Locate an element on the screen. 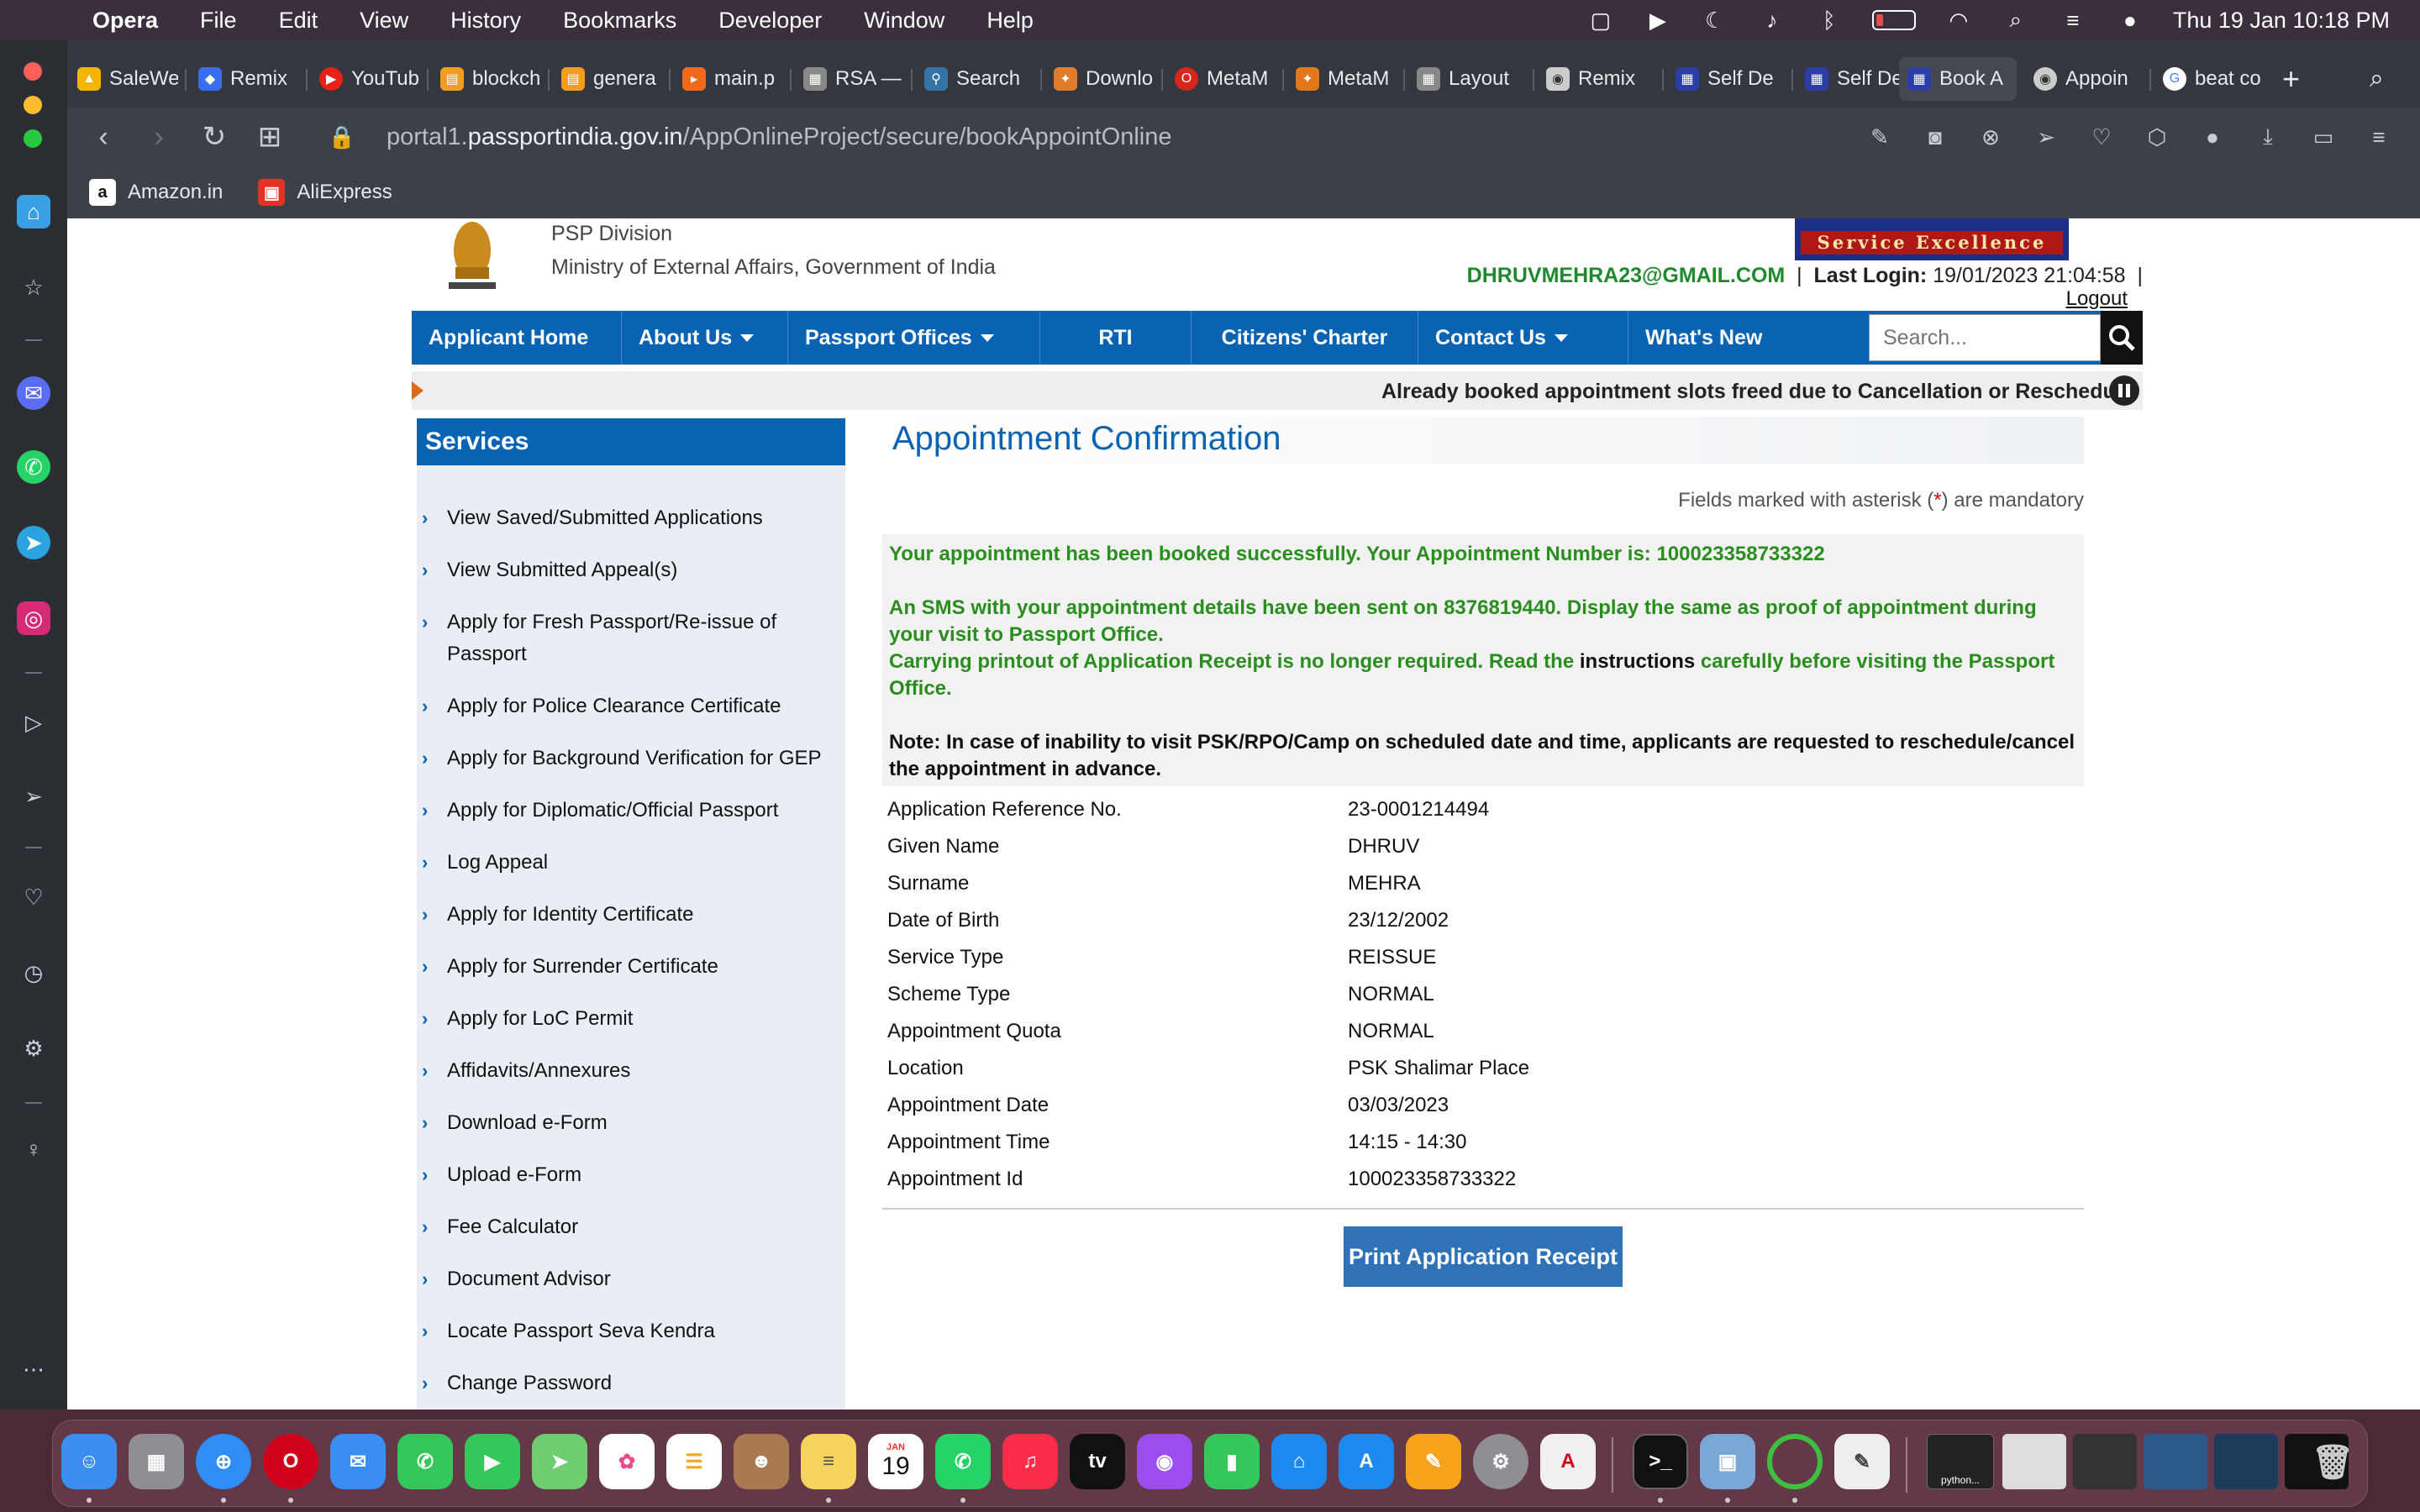  tab-self-declaration-1: ▦ Self De is located at coordinates (1731, 79).